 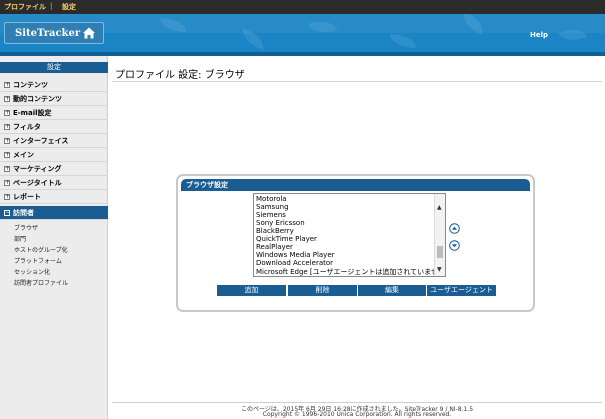 I want to click on sidebar-item-content: + コンテンツ, so click(x=54, y=85).